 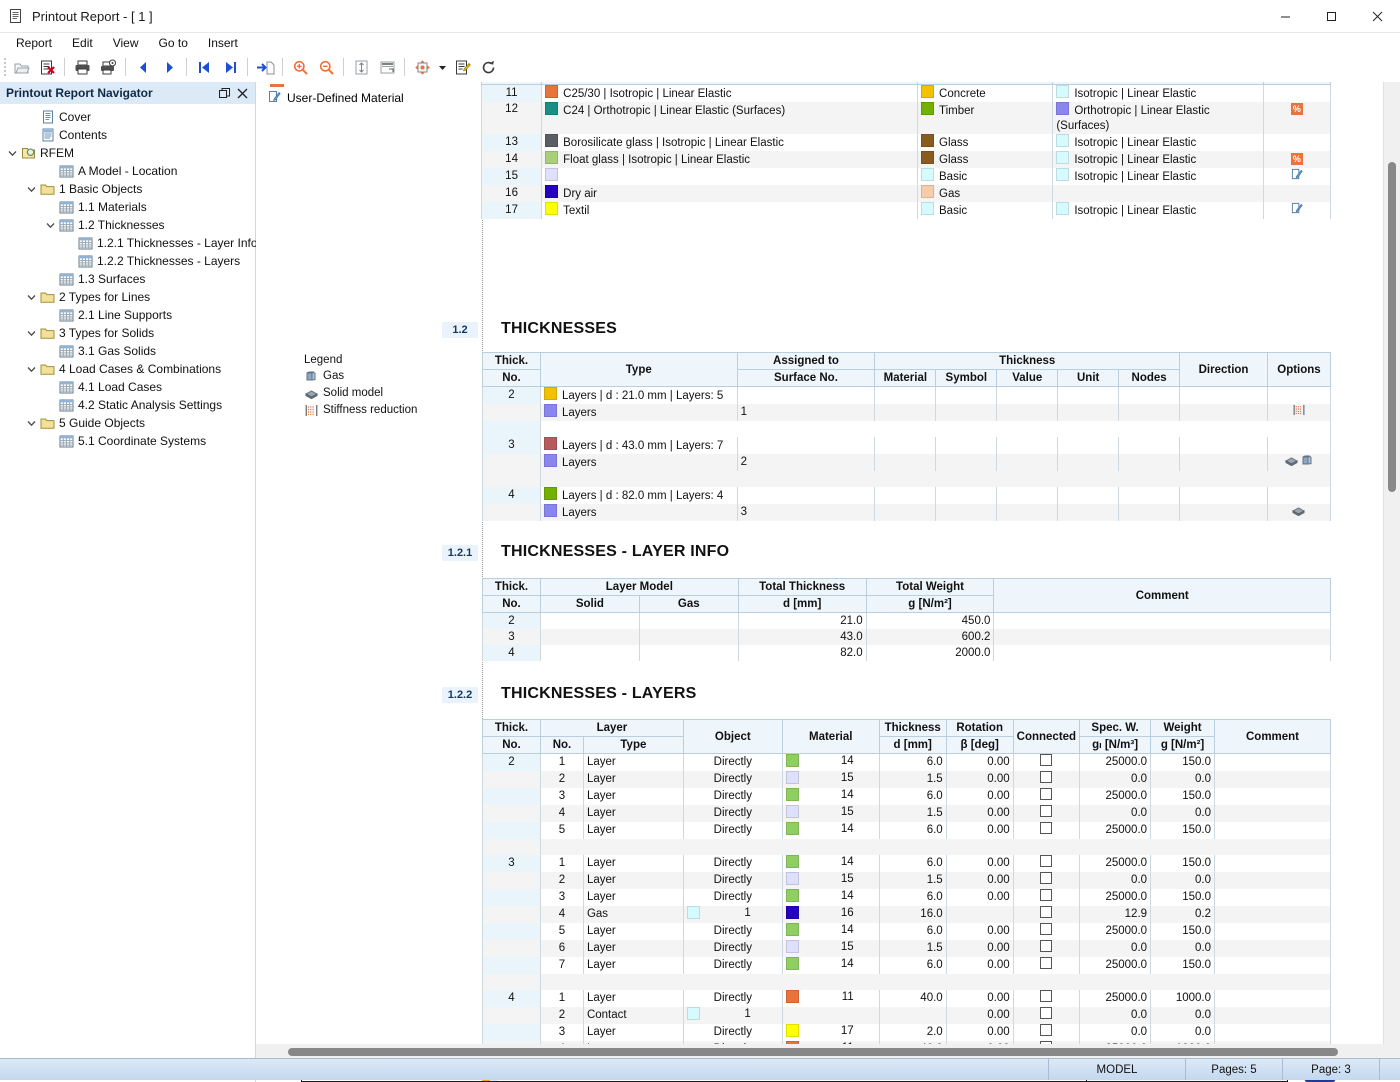 I want to click on zoom-out-icon, so click(x=326, y=67).